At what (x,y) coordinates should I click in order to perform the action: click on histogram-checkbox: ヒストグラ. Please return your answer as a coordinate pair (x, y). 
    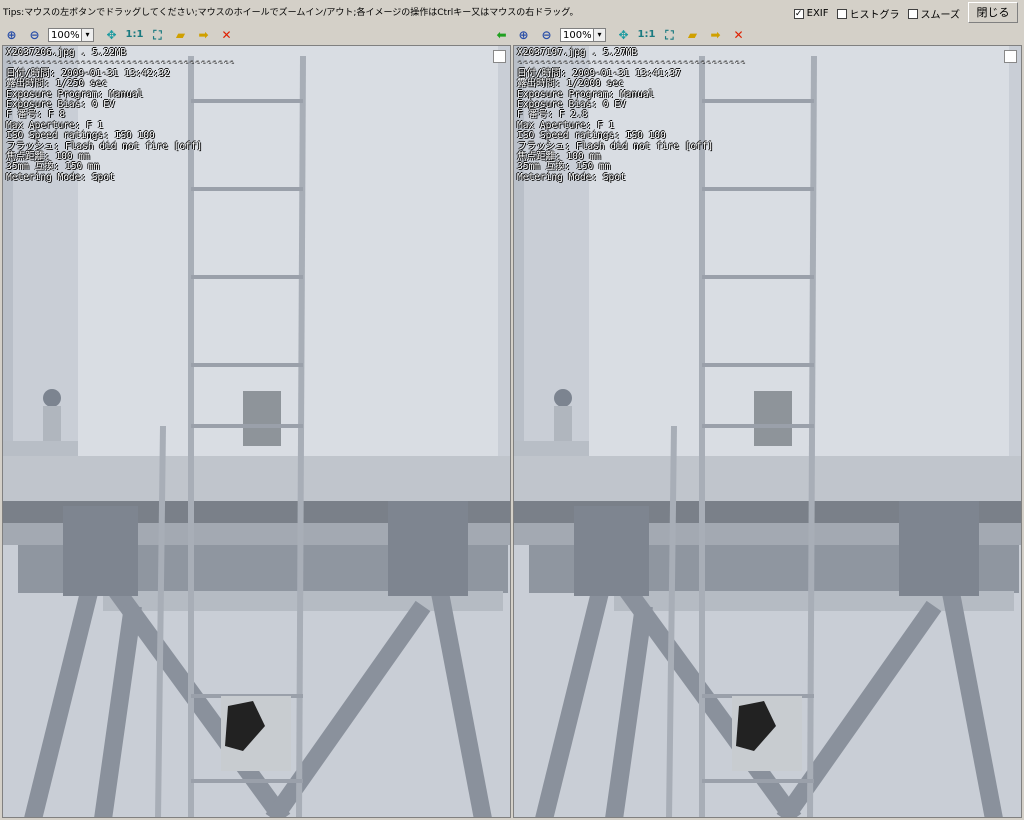
    Looking at the image, I should click on (868, 13).